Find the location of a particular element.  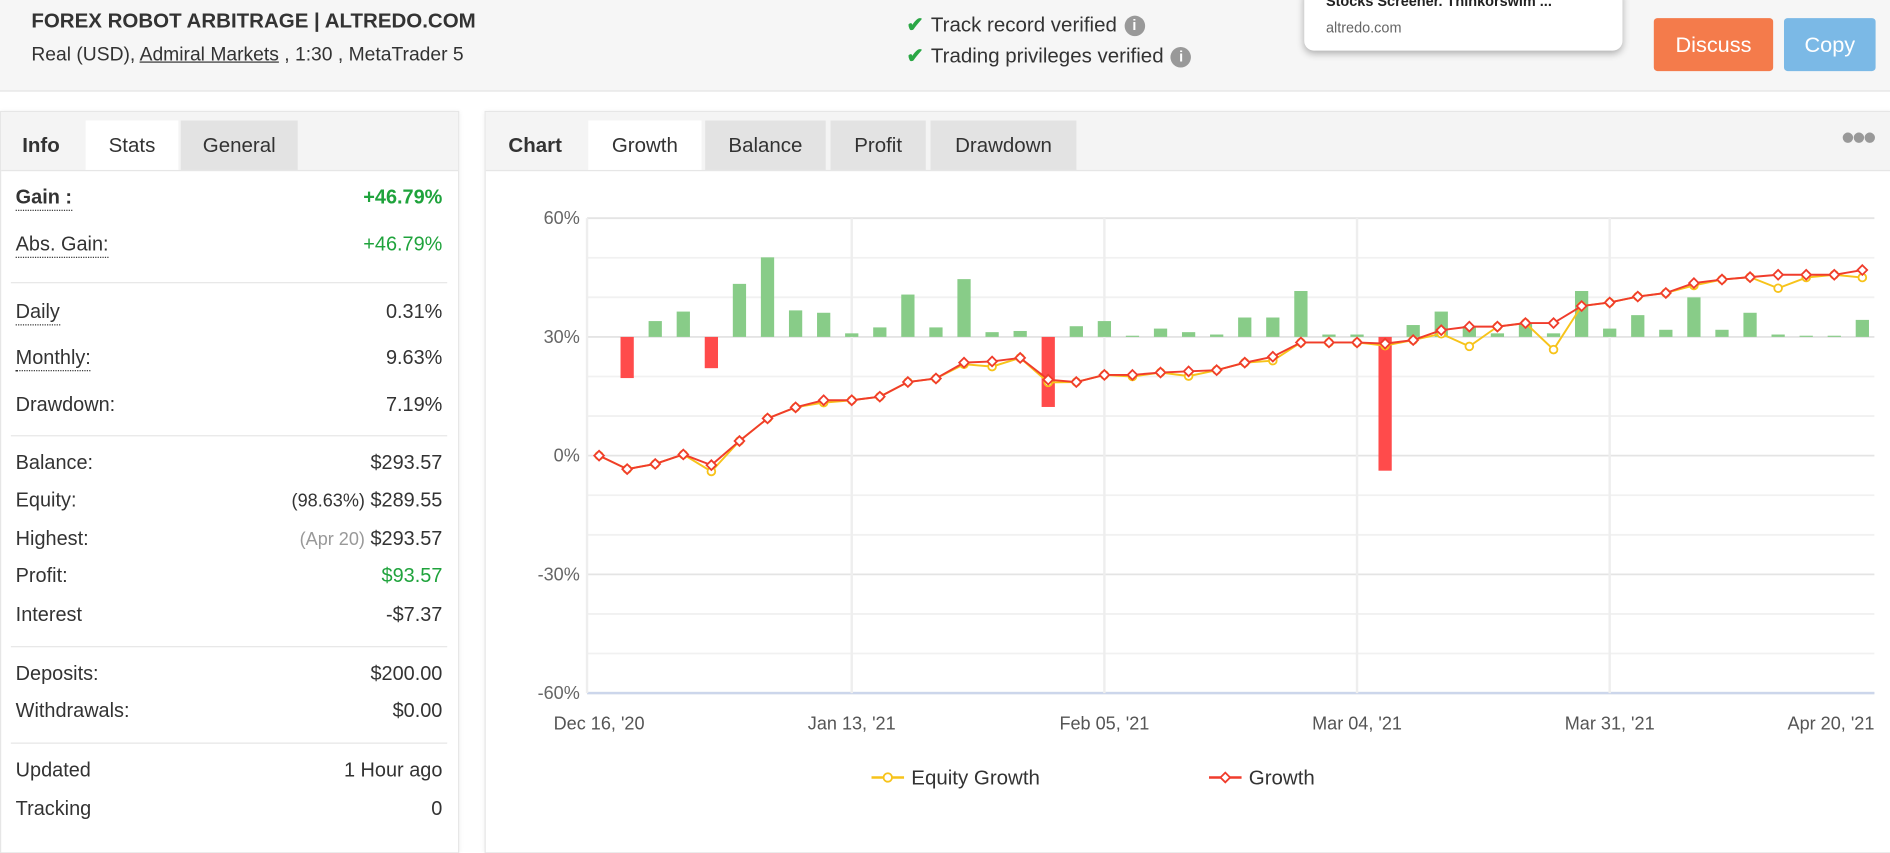

x-tick-label: Jan 13, '21 is located at coordinates (852, 723).